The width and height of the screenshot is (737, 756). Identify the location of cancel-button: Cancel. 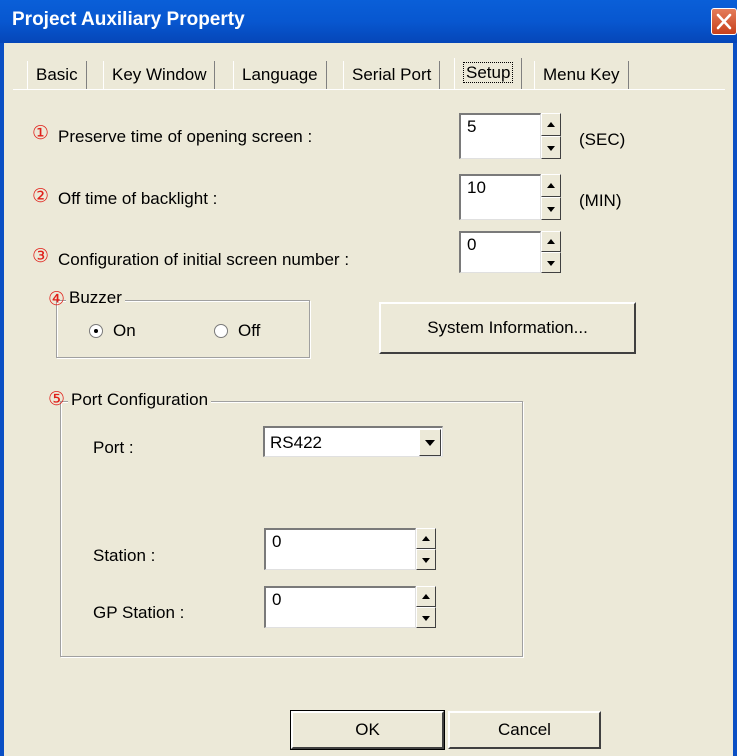
(524, 730).